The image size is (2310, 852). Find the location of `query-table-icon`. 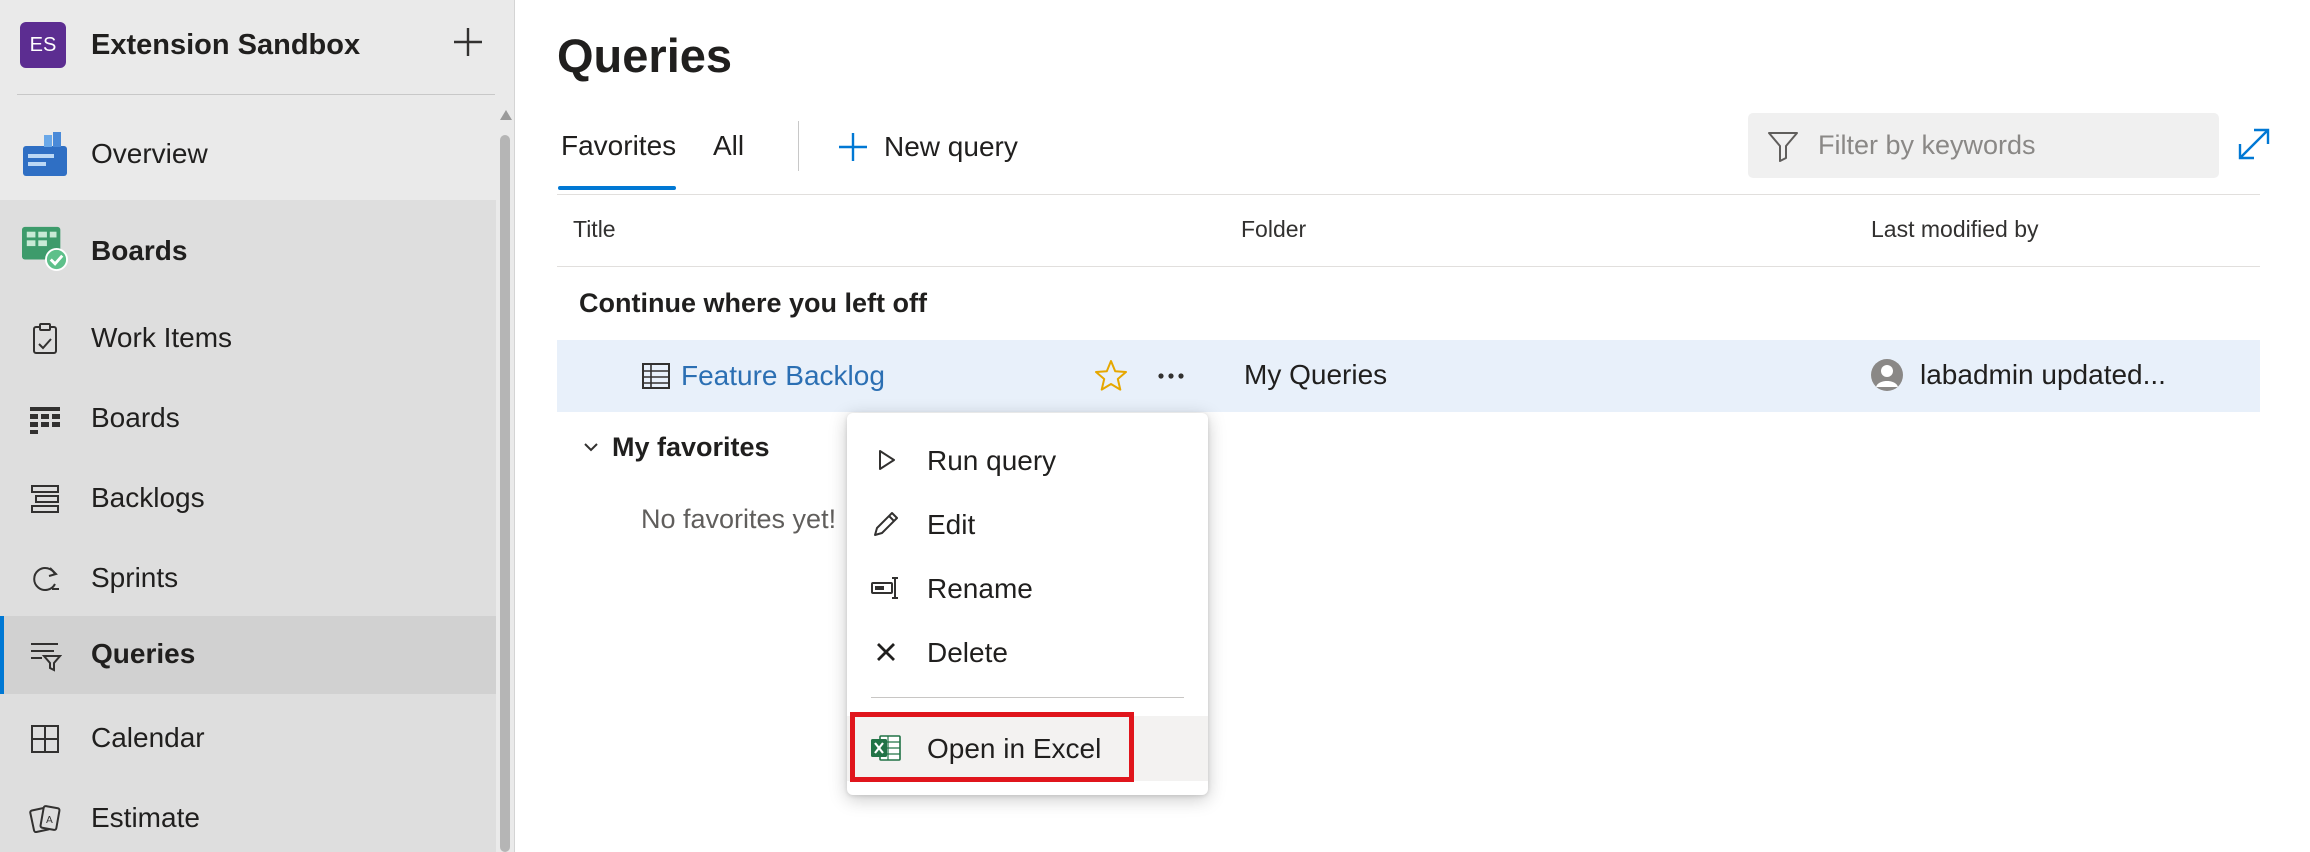

query-table-icon is located at coordinates (656, 376).